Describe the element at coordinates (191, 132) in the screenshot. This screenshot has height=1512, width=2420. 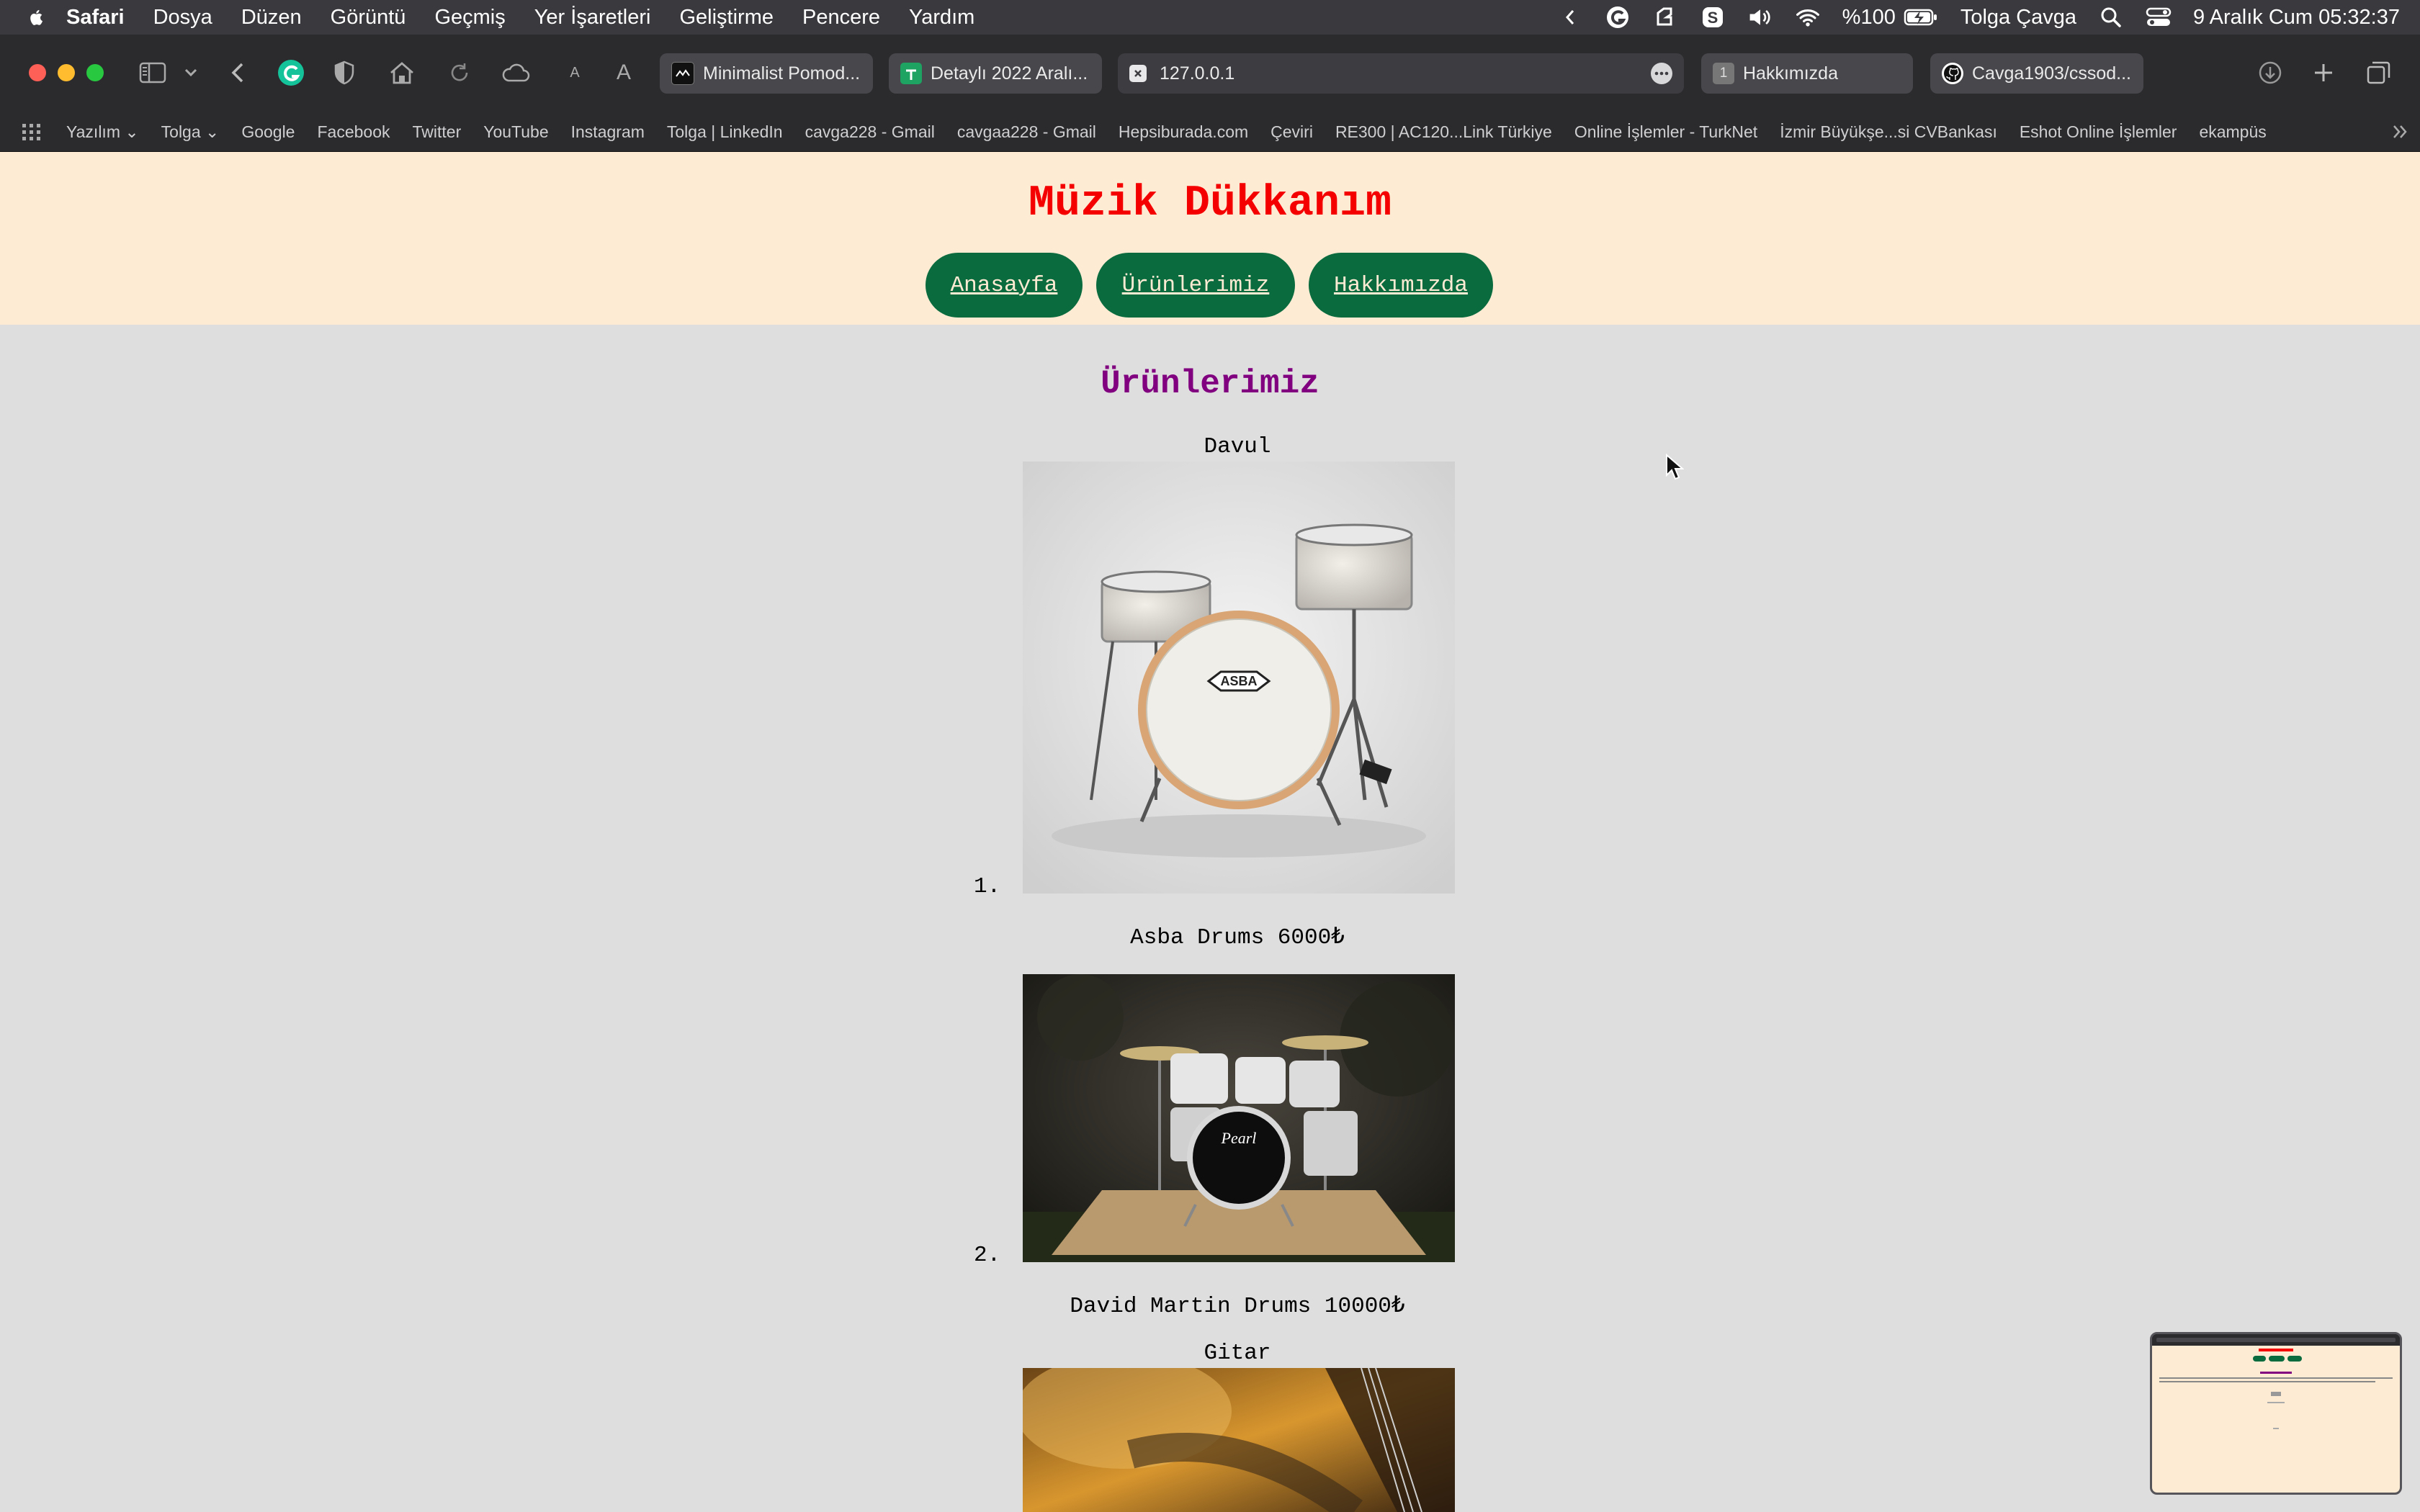
I see `bookmark-folder-tolga: Tolga ⌄` at that location.